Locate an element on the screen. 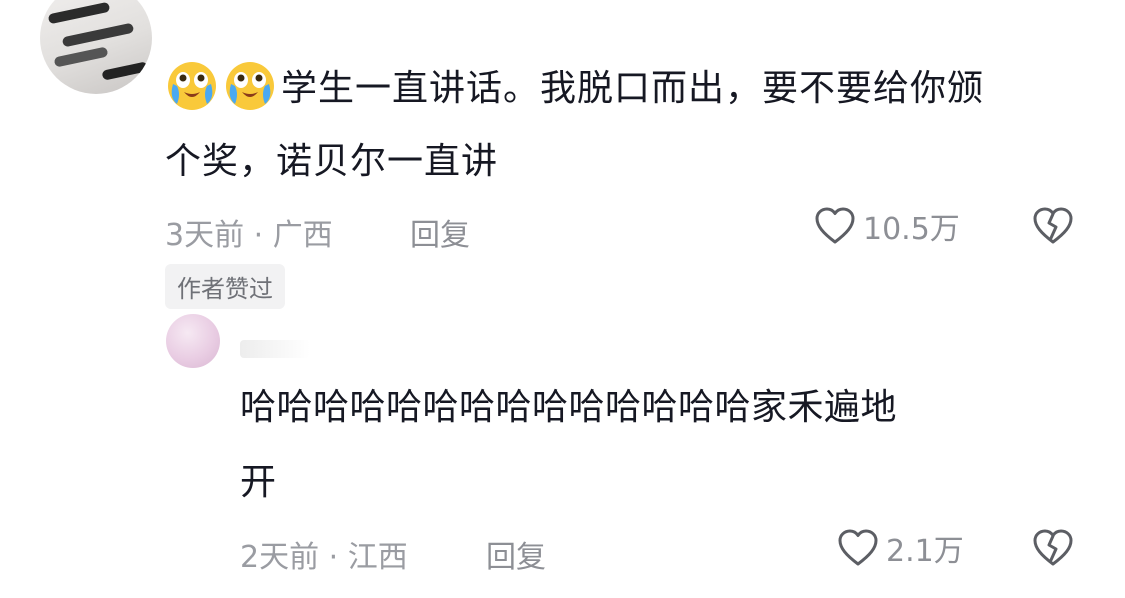  comment-text-line: 哈哈哈哈哈哈哈哈哈哈哈哈哈哈家禾遍地 is located at coordinates (569, 407).